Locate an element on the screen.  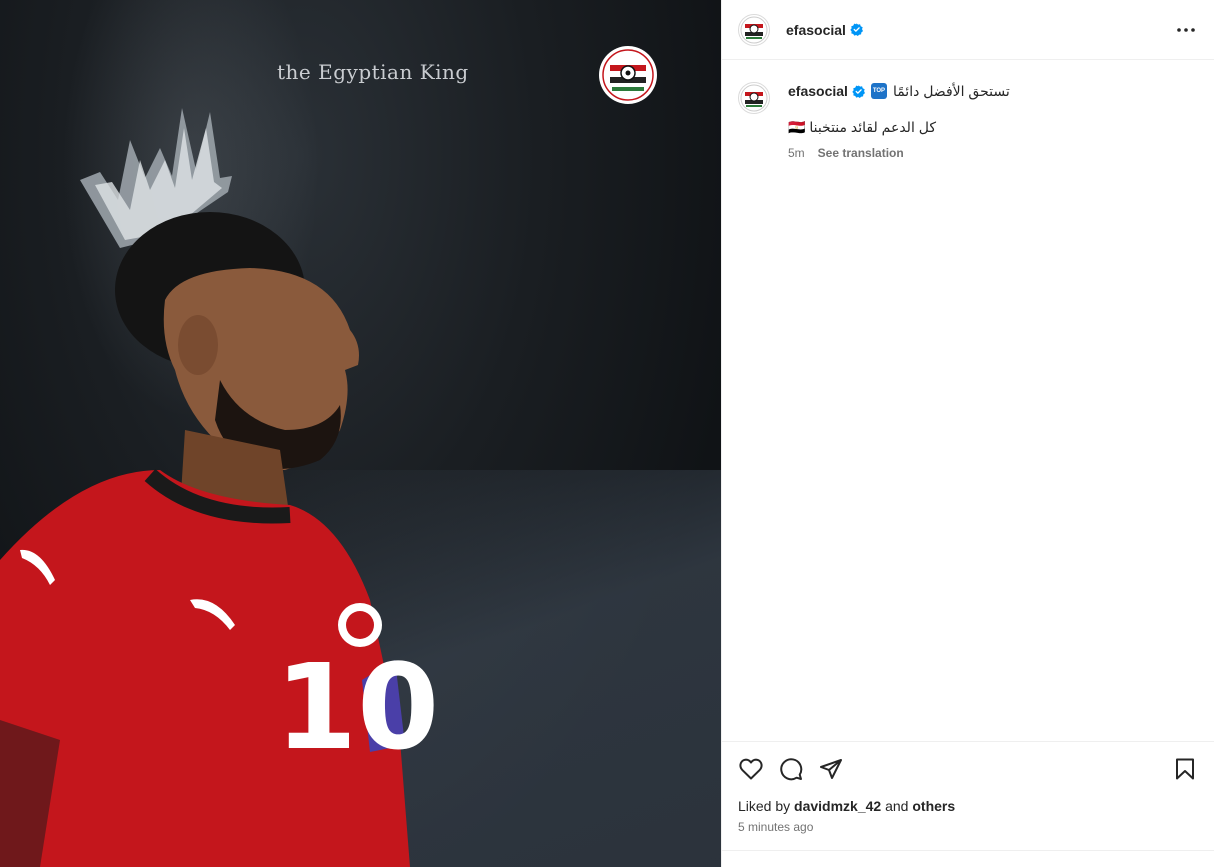
more-icon is located at coordinates (1186, 29).